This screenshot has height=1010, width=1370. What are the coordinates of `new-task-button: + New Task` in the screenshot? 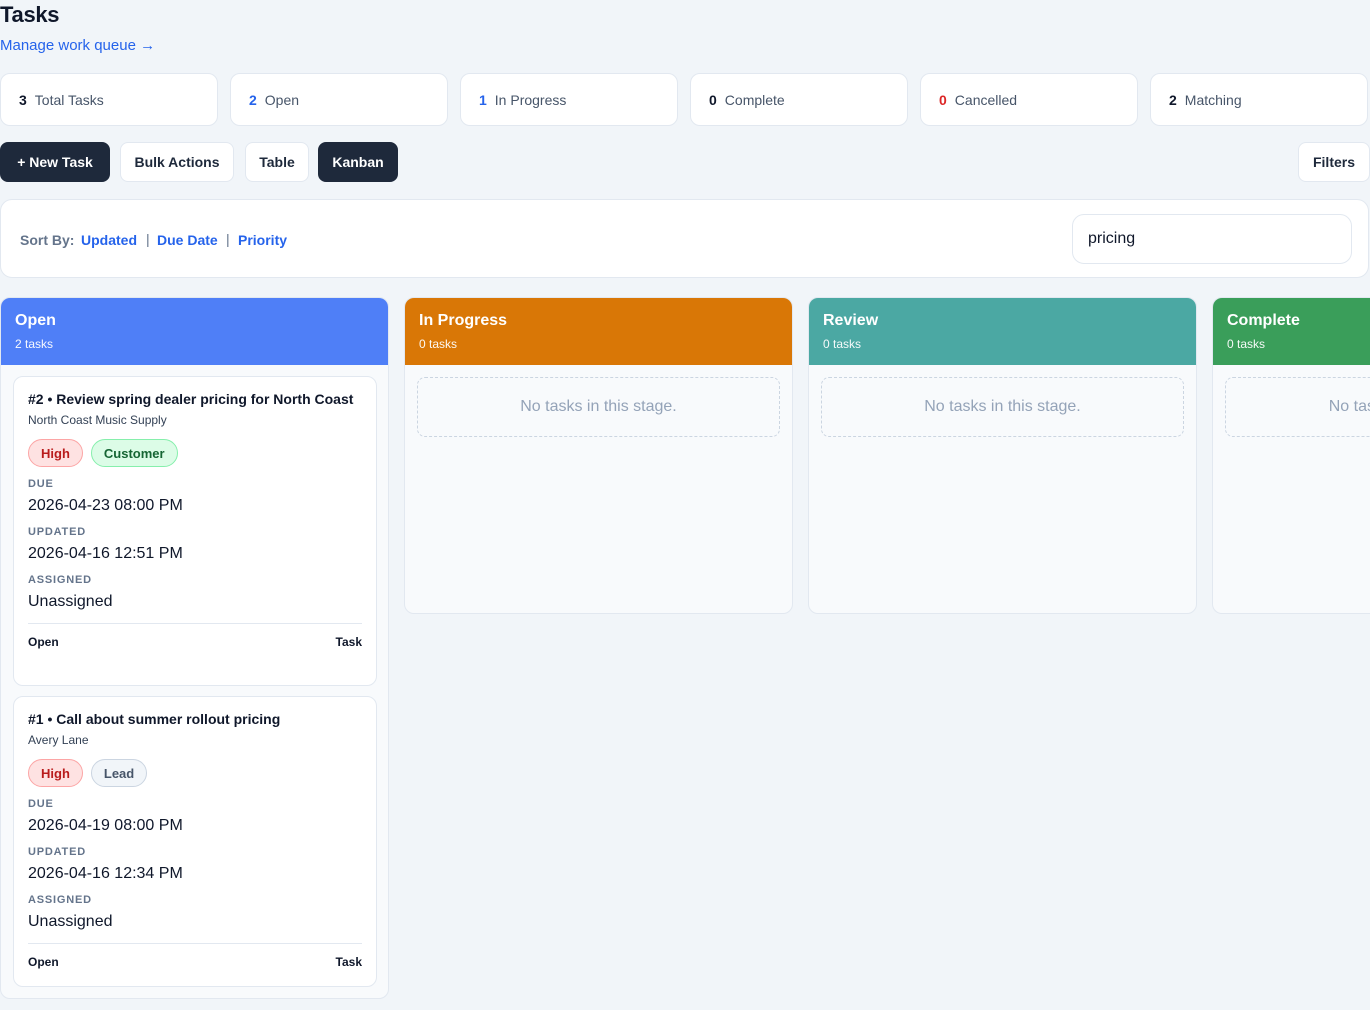 It's located at (55, 162).